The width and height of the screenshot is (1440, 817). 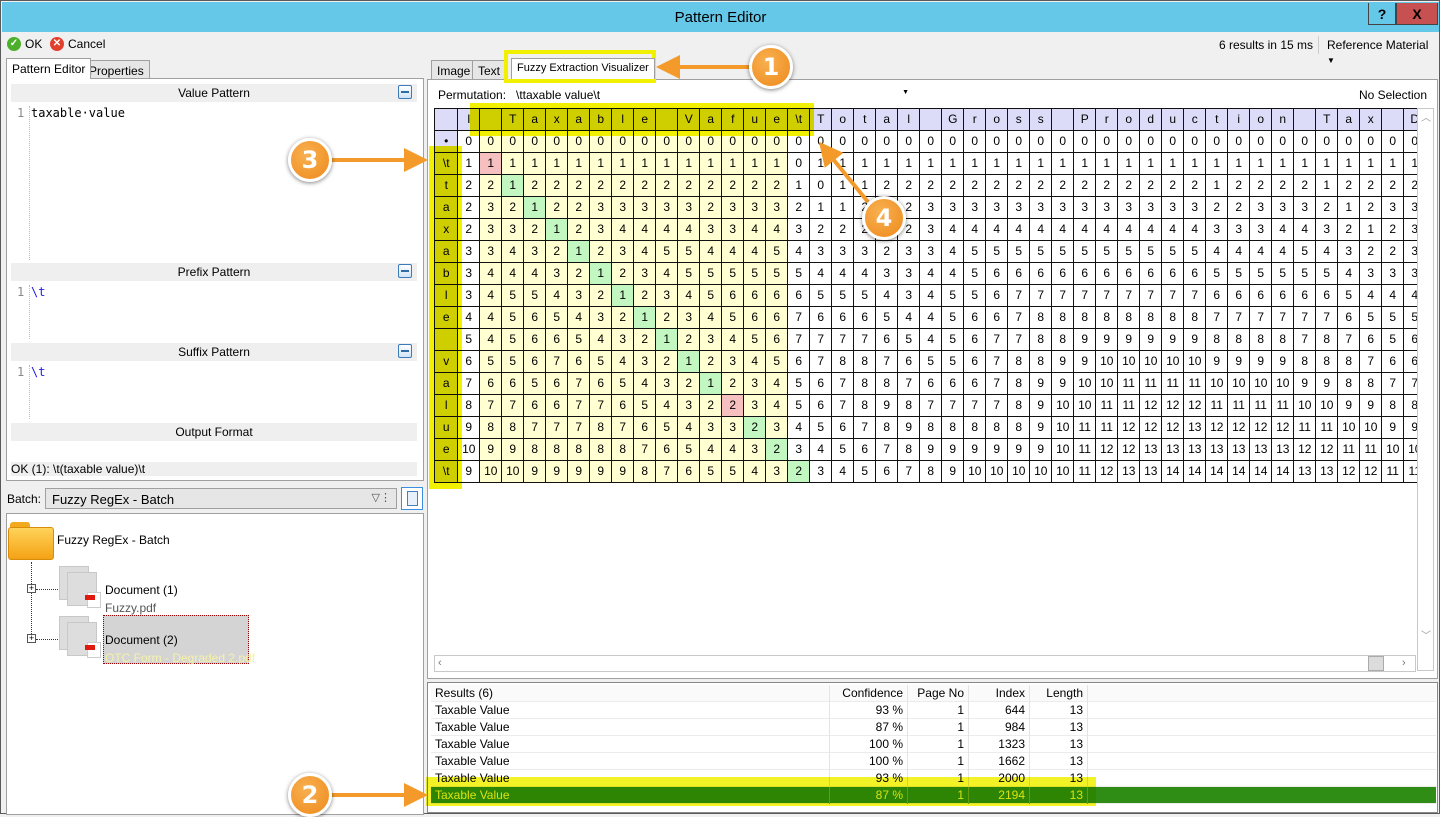 What do you see at coordinates (310, 160) in the screenshot?
I see `annotation-badge-3: 3` at bounding box center [310, 160].